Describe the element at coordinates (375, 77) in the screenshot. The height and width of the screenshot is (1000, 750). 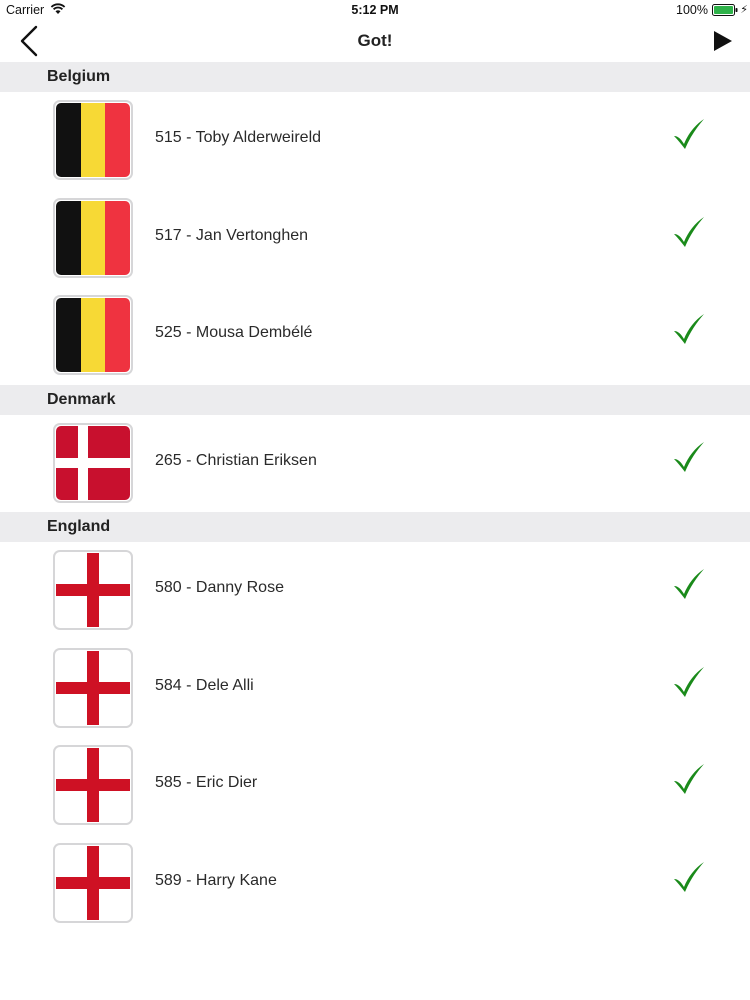
I see `section-header-belgium: Belgium` at that location.